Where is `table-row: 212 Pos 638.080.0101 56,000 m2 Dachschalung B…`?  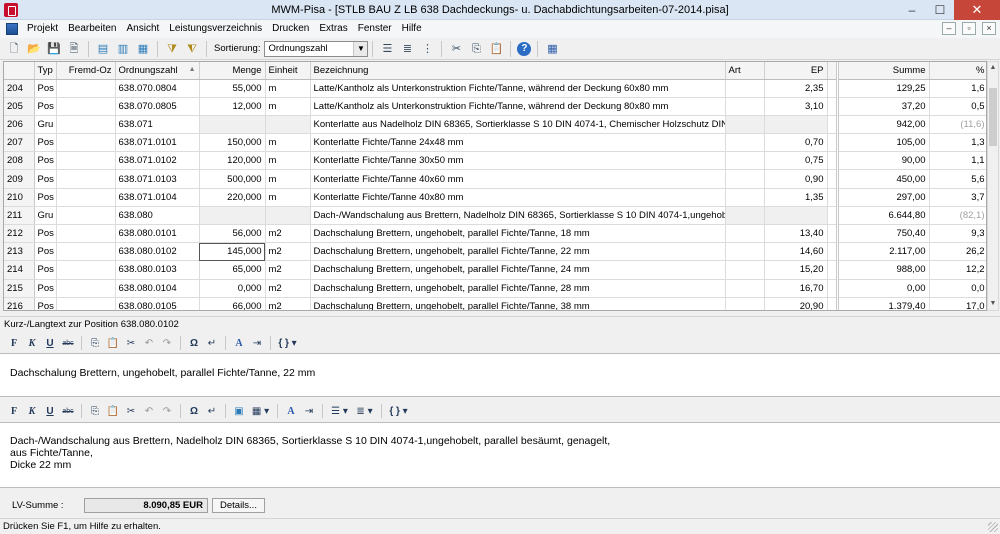
table-row: 212 Pos 638.080.0101 56,000 m2 Dachschalung B… is located at coordinates (495, 234).